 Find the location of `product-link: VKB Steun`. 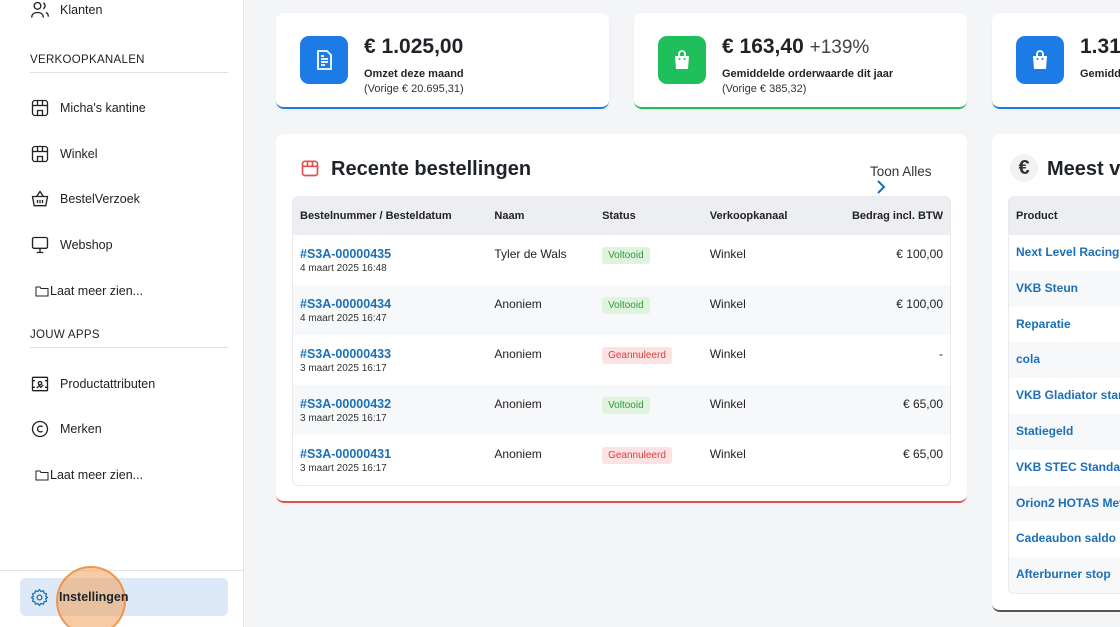

product-link: VKB Steun is located at coordinates (1064, 288).